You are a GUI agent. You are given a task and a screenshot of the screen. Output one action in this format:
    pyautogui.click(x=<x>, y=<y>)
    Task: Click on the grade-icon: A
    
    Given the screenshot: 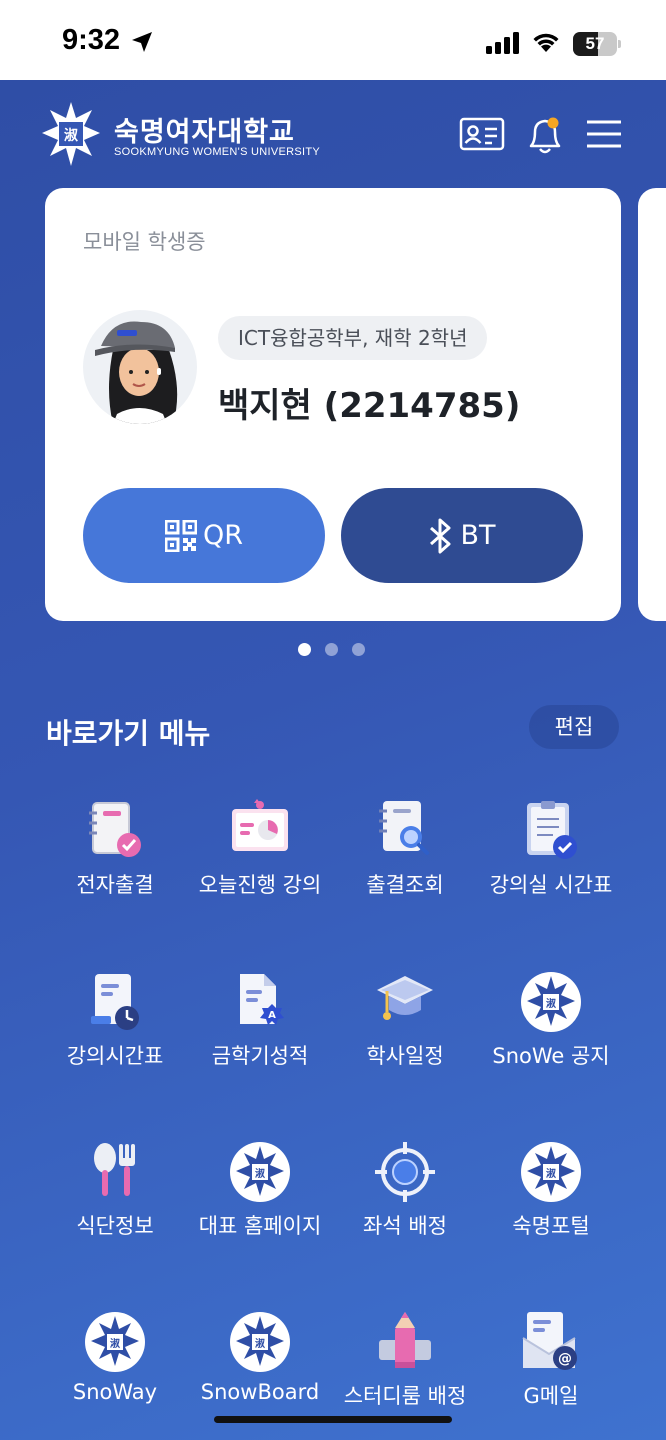 What is the action you would take?
    pyautogui.click(x=262, y=999)
    